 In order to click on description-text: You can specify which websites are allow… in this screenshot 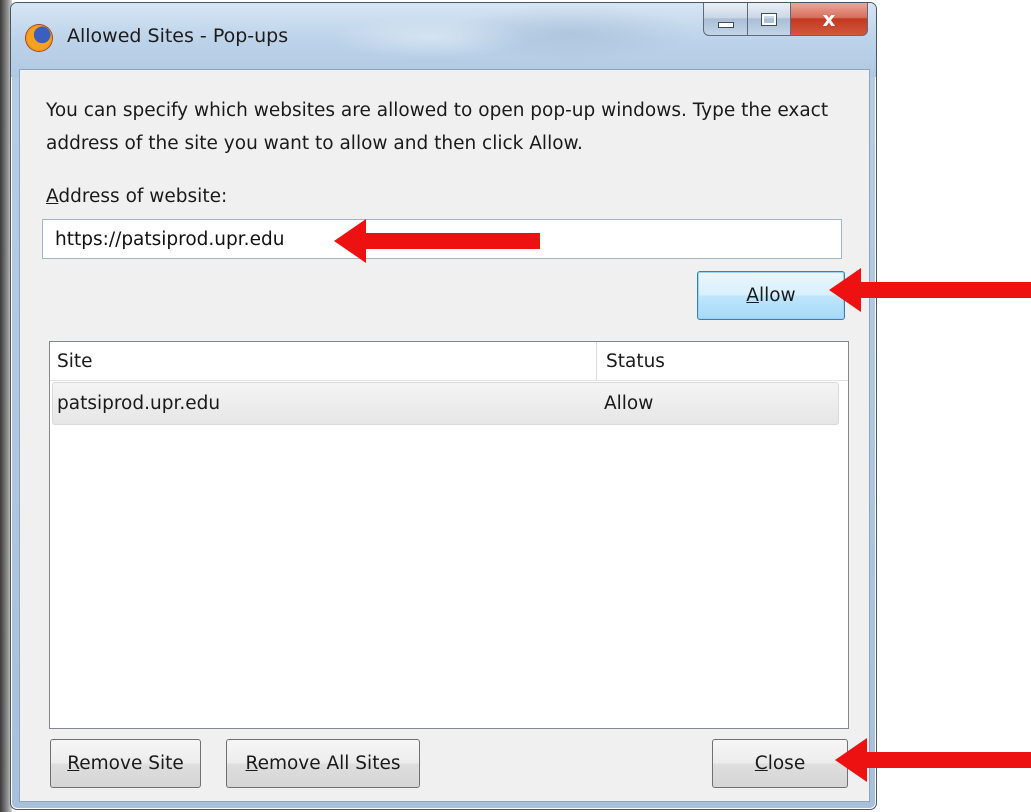, I will do `click(437, 127)`.